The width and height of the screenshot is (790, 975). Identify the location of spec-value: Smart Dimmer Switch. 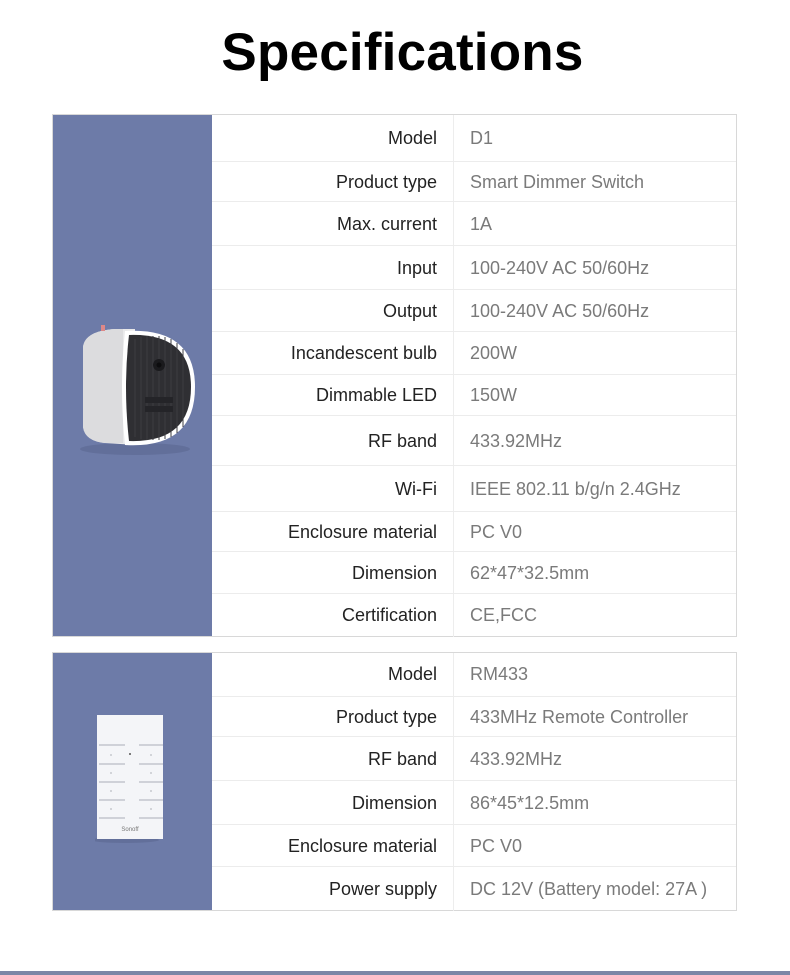
(557, 181).